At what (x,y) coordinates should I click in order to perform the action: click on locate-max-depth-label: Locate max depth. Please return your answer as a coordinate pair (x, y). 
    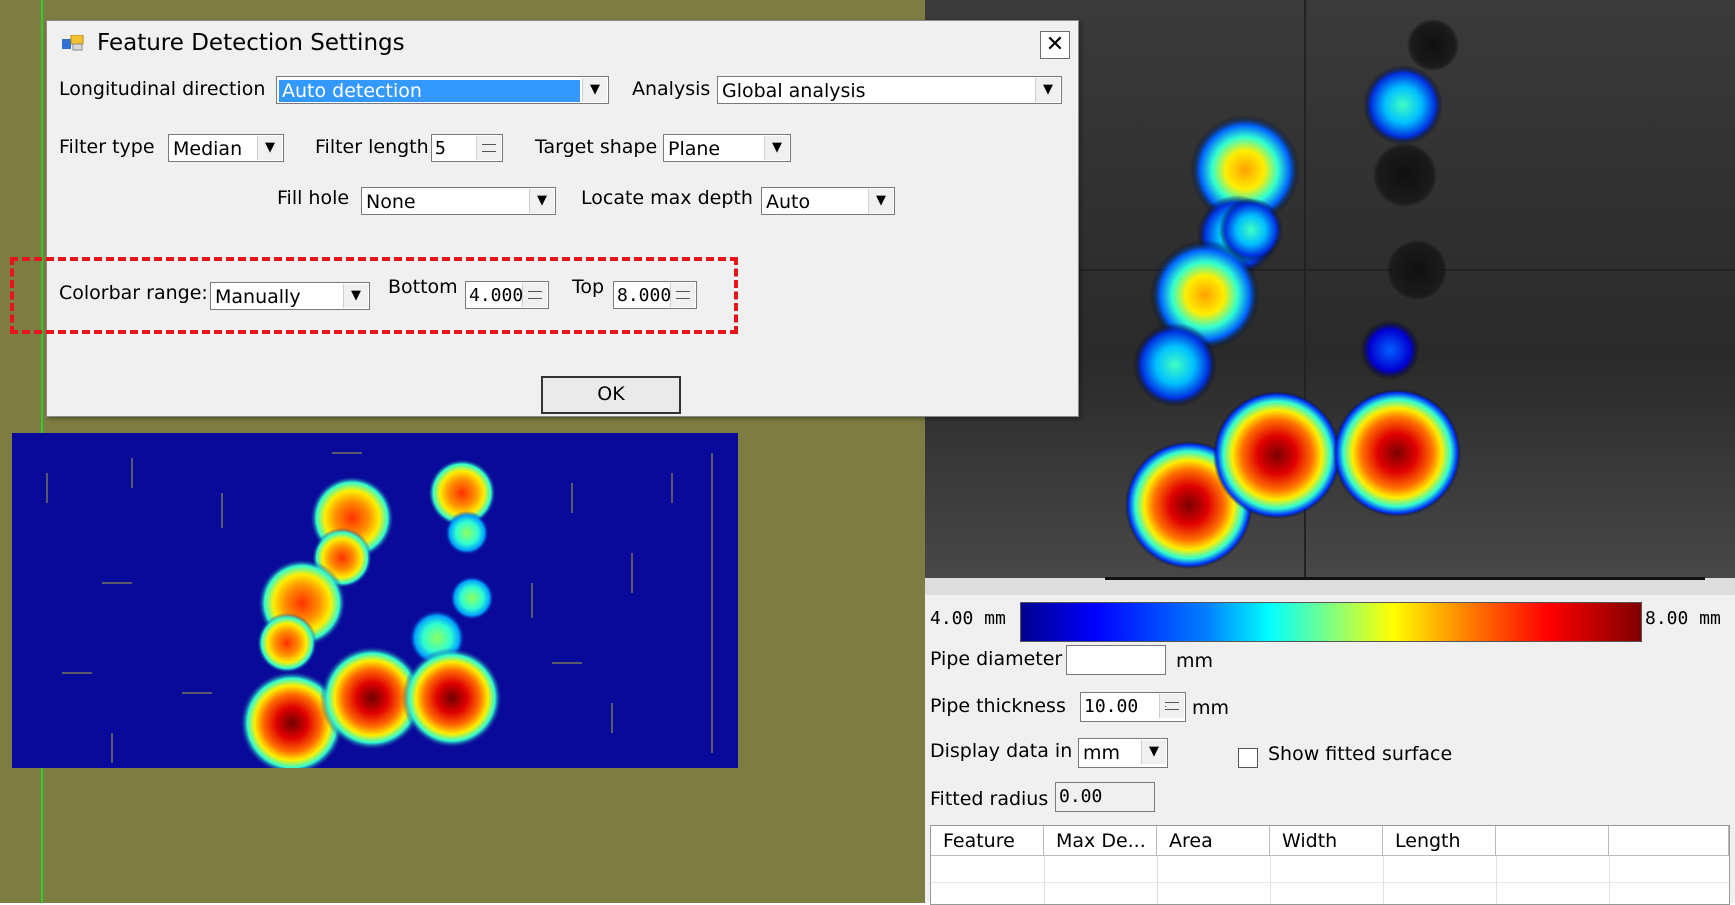
    Looking at the image, I should click on (667, 198).